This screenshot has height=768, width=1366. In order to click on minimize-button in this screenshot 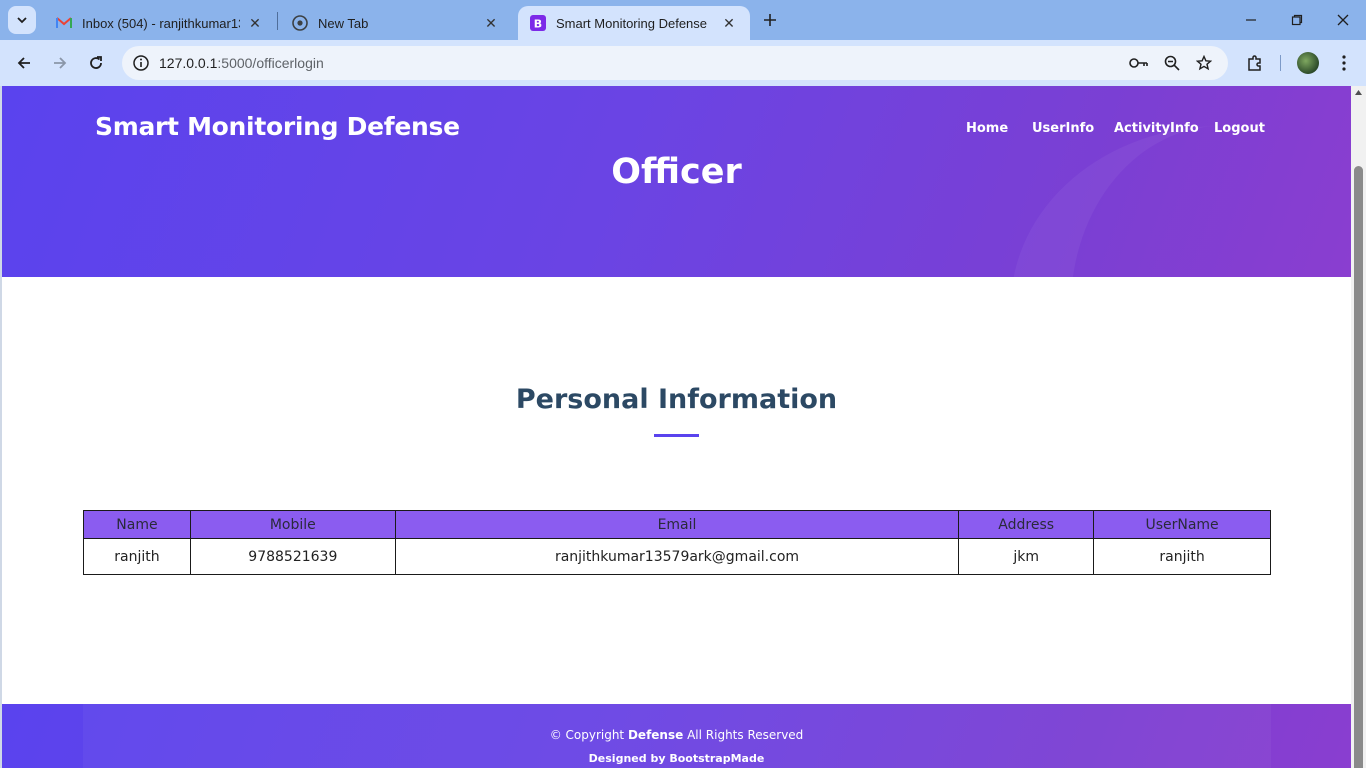, I will do `click(1251, 20)`.